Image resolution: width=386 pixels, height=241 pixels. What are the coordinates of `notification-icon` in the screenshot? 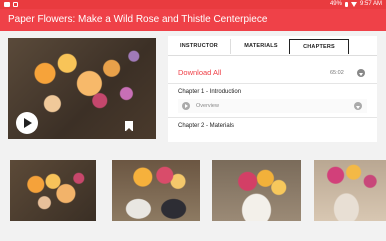 It's located at (15, 4).